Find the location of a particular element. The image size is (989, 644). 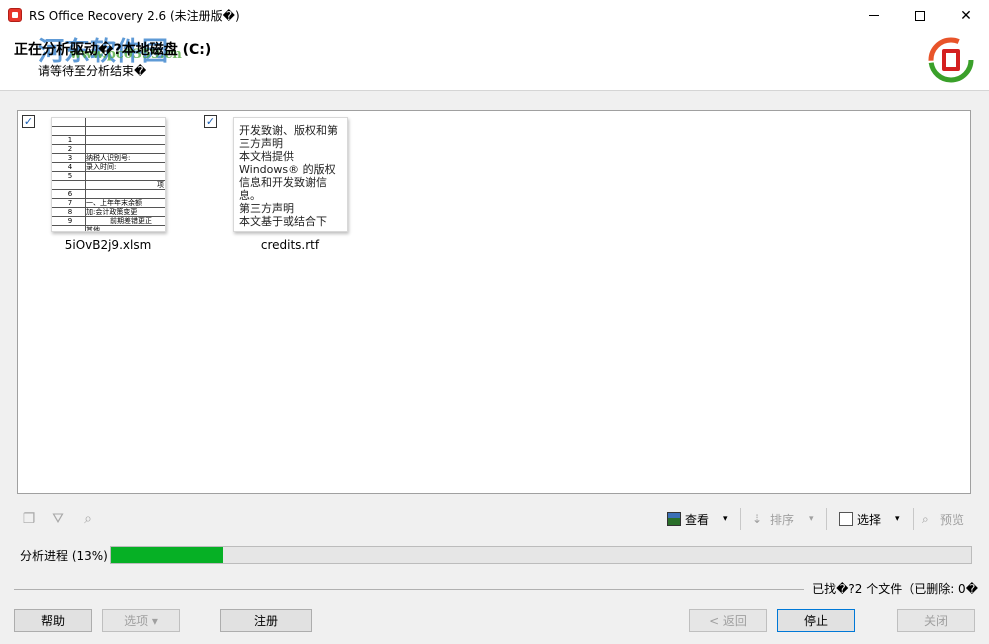

close-icon: ✕ is located at coordinates (966, 15).